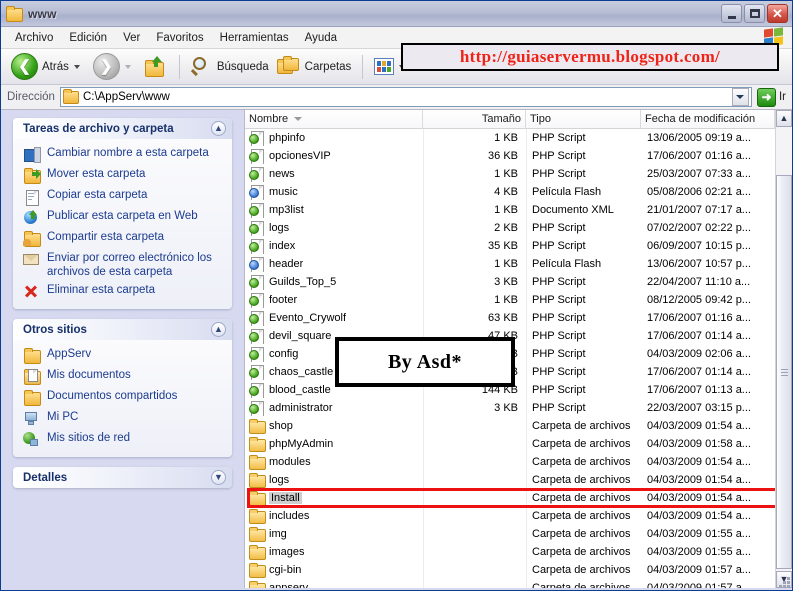 The height and width of the screenshot is (591, 793). I want to click on forward-dropdown-icon, so click(127, 66).